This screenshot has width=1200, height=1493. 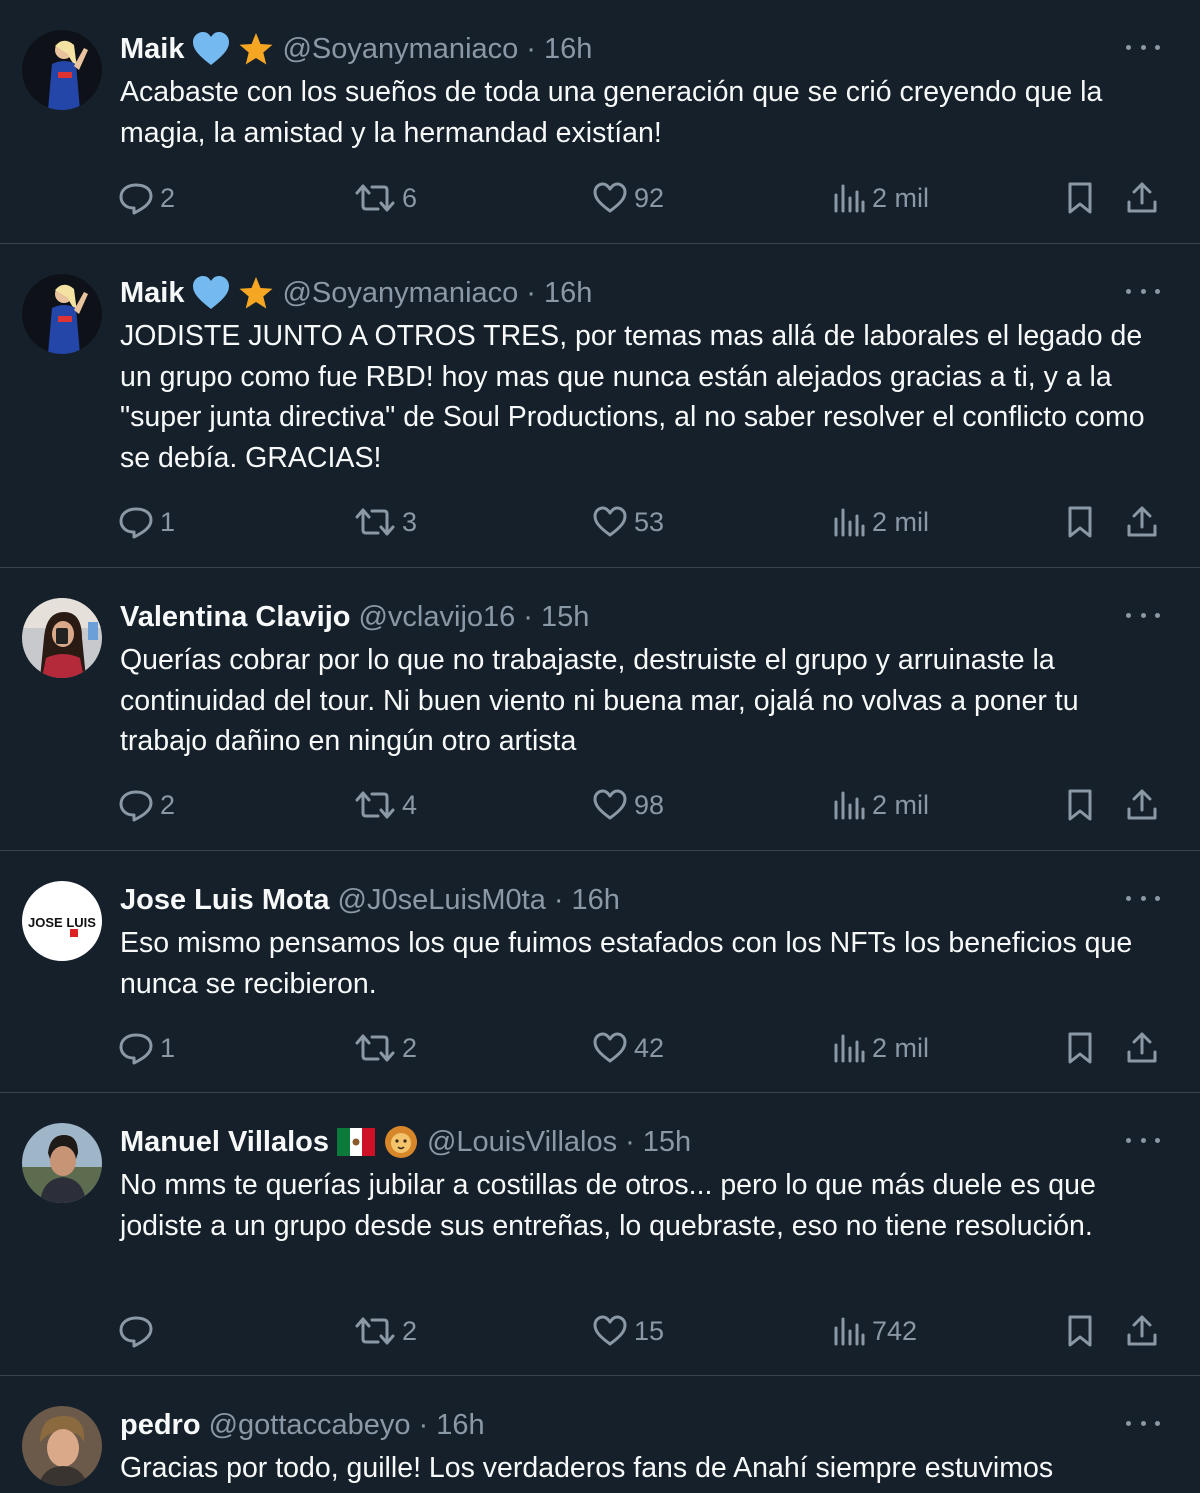 I want to click on like-button: 98, so click(x=628, y=805).